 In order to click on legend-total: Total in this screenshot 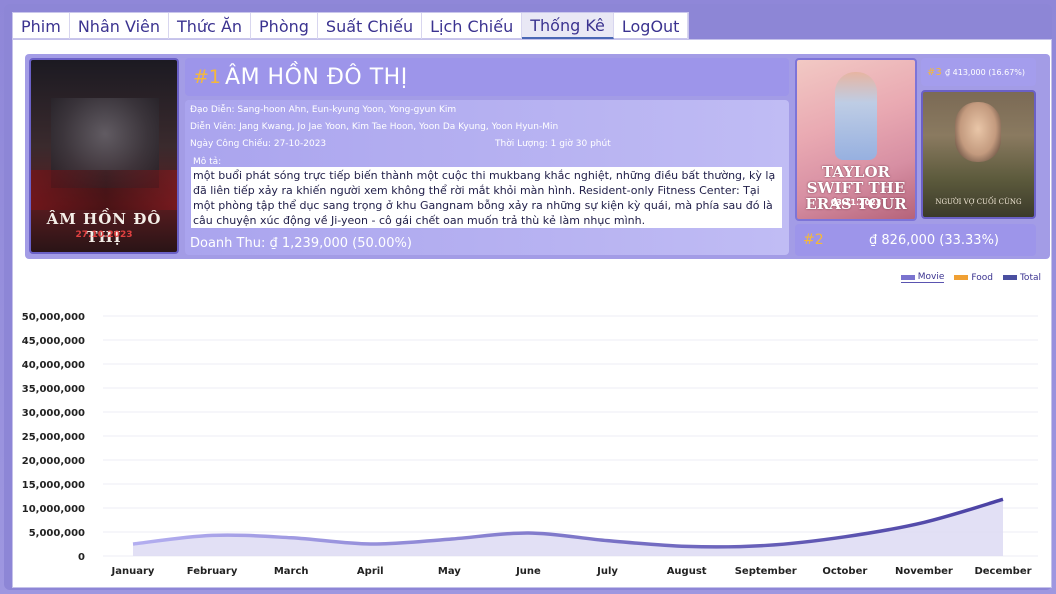, I will do `click(1021, 277)`.